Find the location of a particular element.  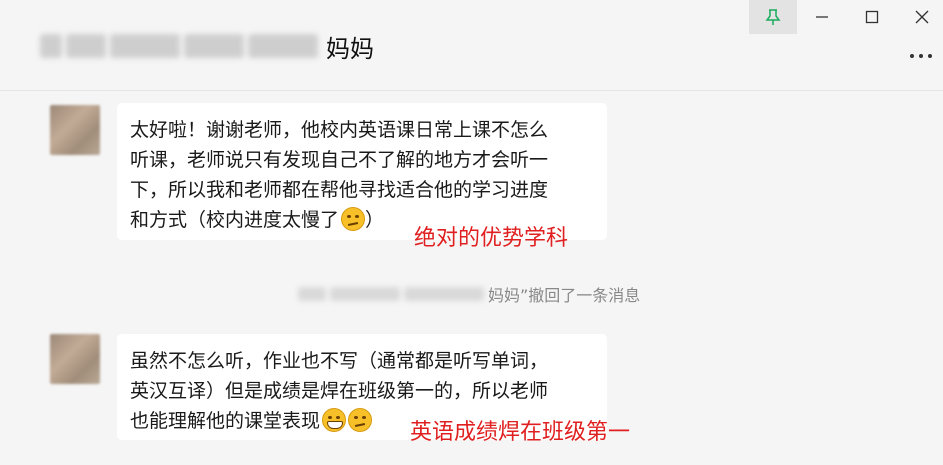

grin-emoji-icon is located at coordinates (334, 420).